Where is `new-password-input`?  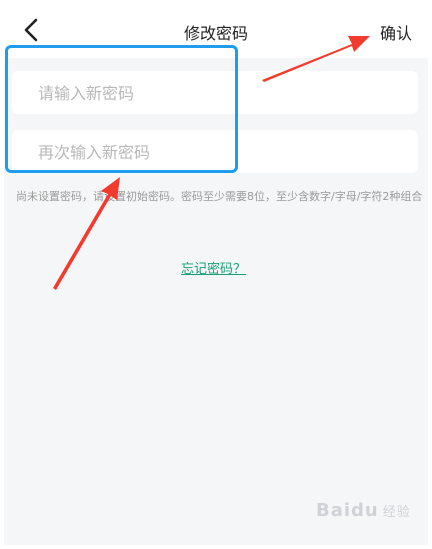
new-password-input is located at coordinates (218, 93).